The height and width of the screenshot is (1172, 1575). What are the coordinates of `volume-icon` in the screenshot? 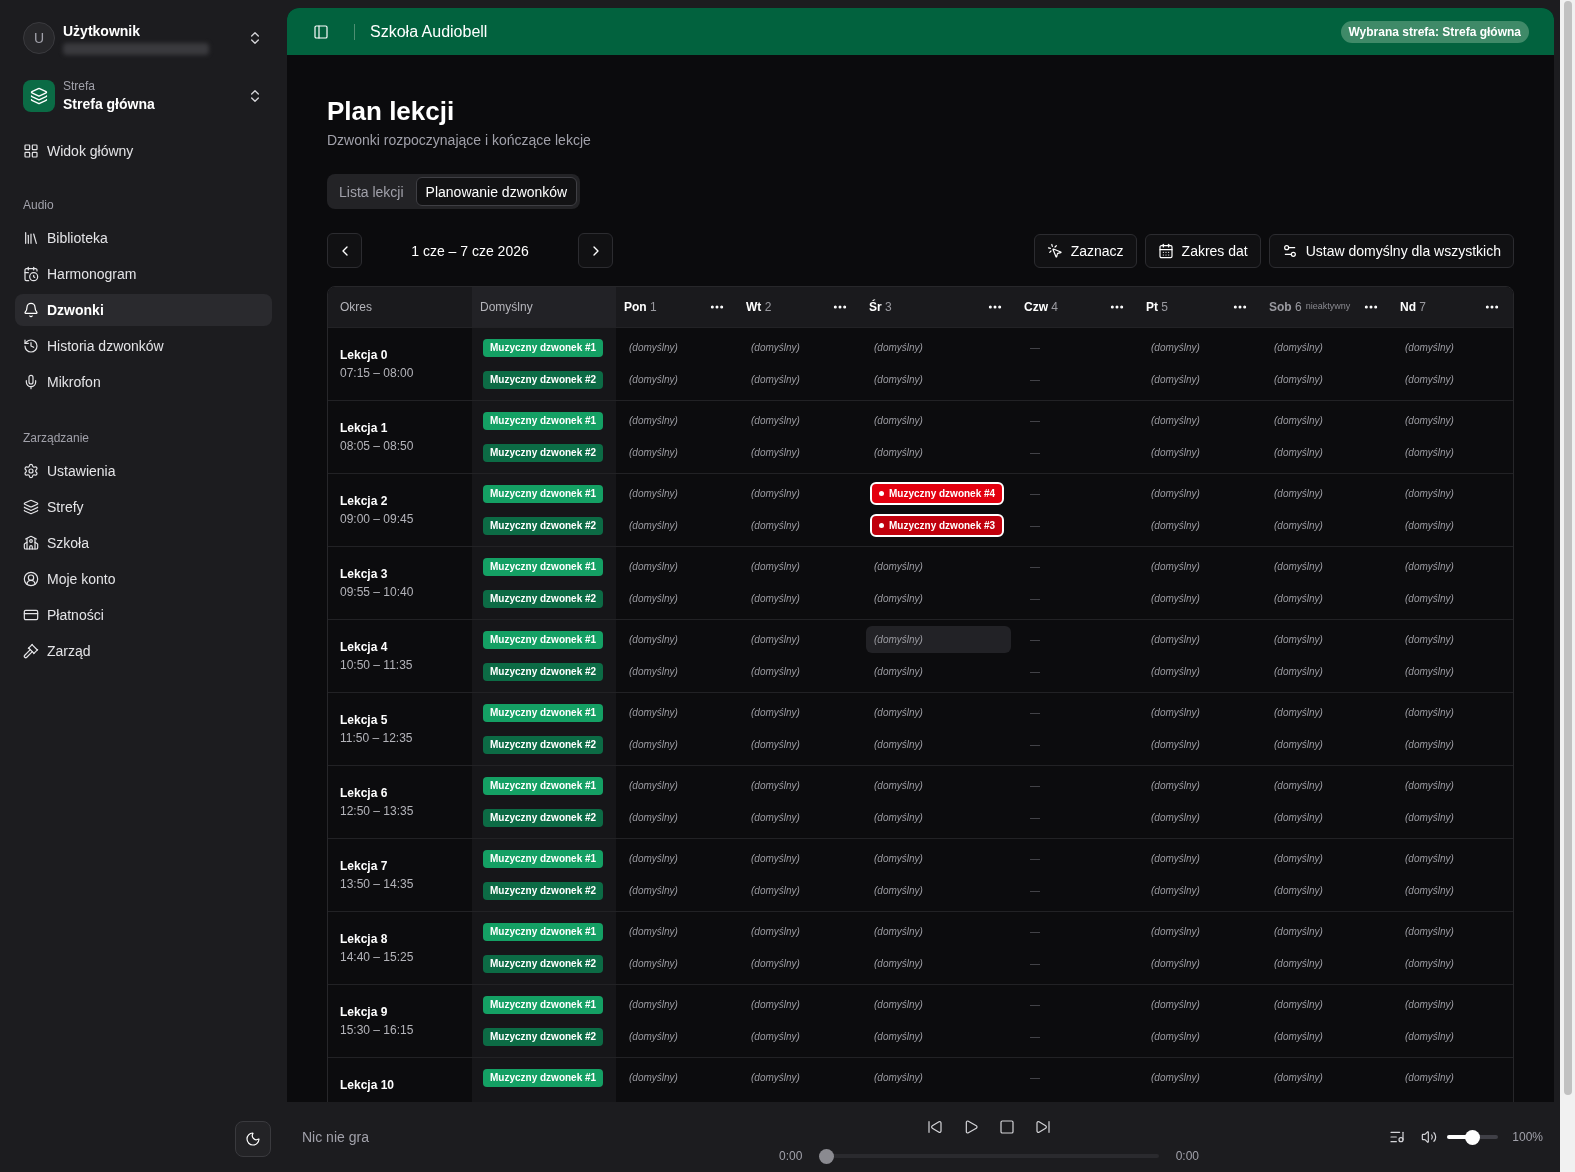 It's located at (1429, 1137).